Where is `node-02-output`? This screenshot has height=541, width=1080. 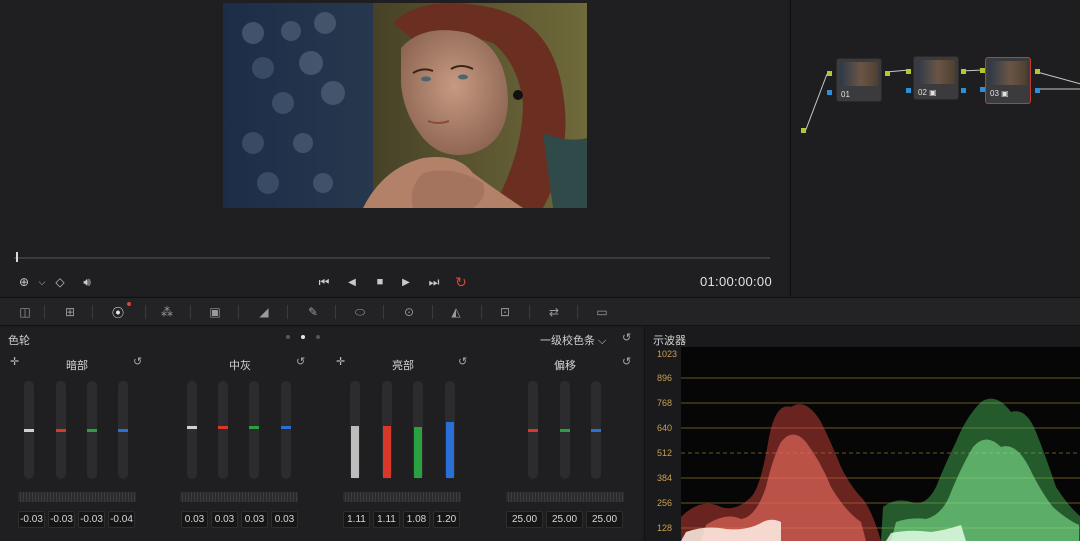
node-02-output is located at coordinates (963, 71).